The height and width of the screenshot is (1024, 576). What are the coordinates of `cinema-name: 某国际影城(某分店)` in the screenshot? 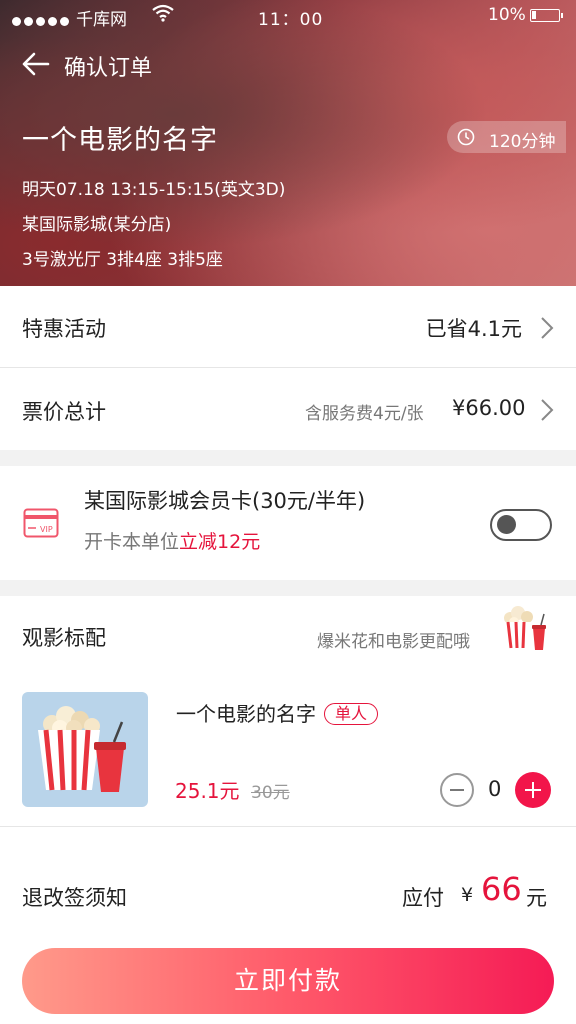 It's located at (97, 225).